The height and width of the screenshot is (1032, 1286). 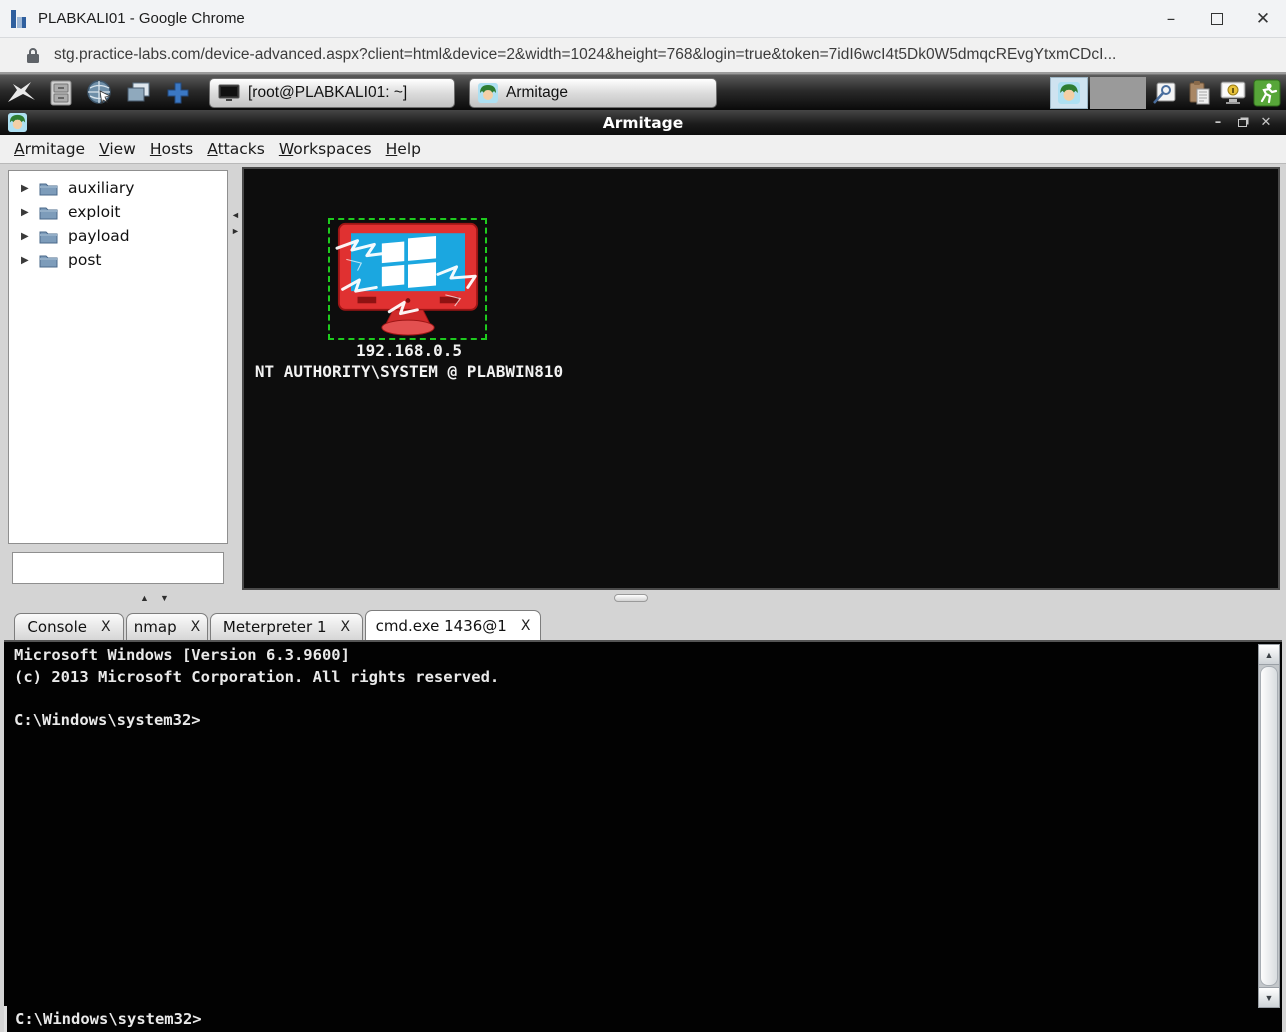 I want to click on screen-lock-icon, so click(x=1233, y=93).